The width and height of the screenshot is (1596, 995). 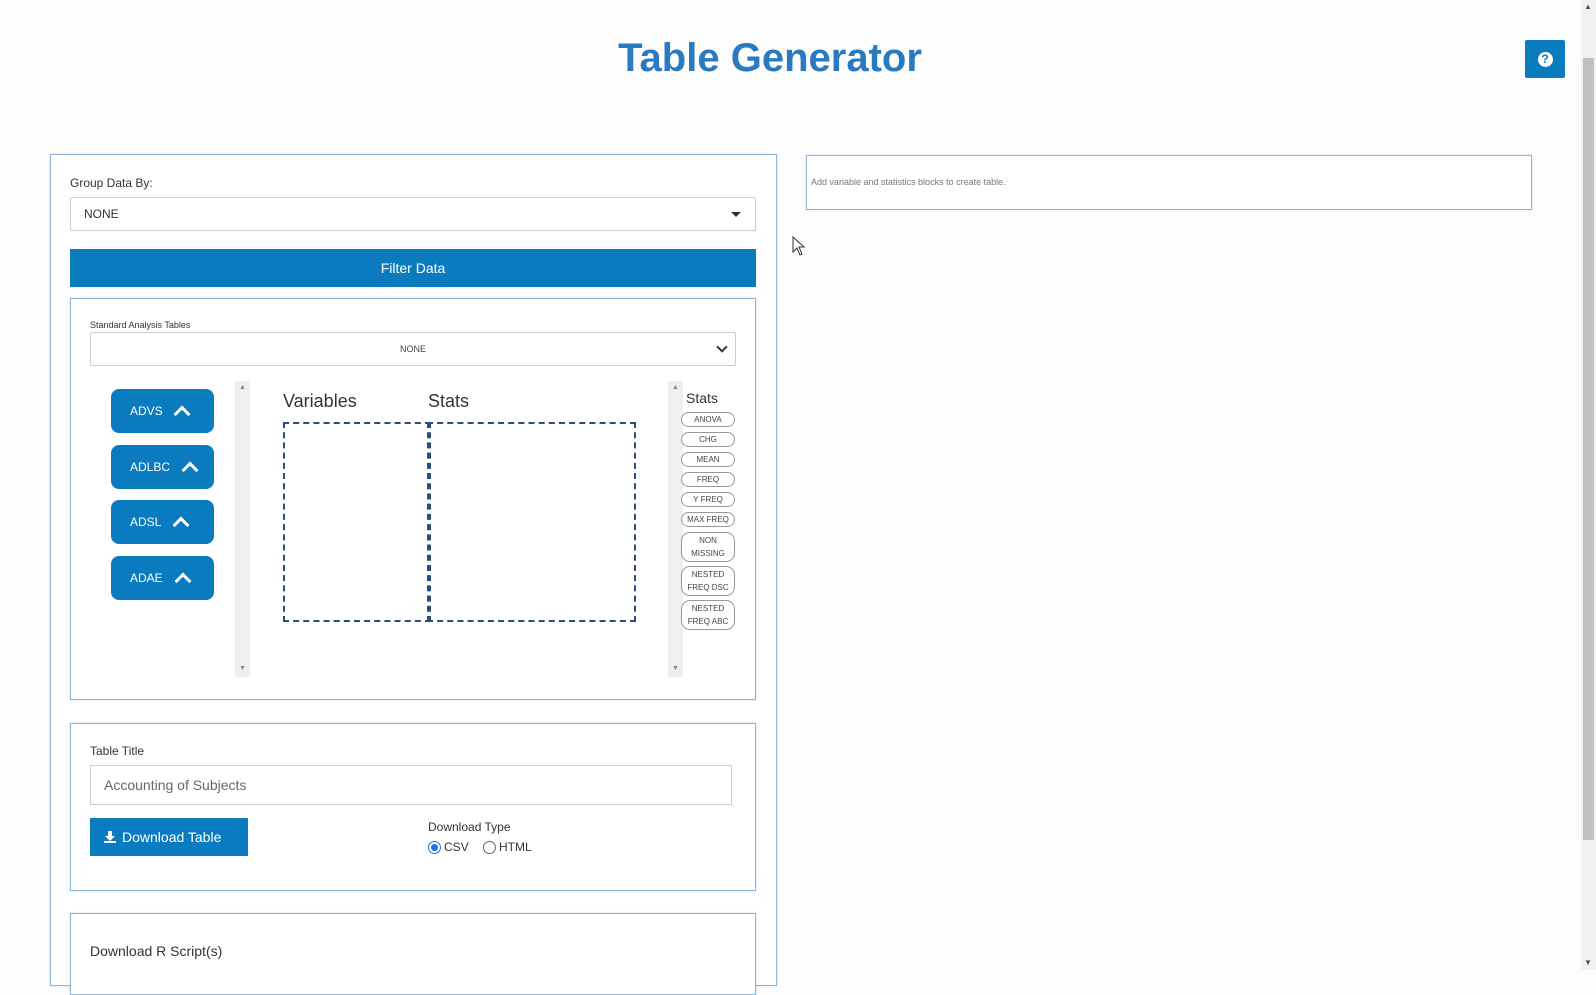 I want to click on stat-block-y-freq: Y FREQ, so click(x=708, y=499).